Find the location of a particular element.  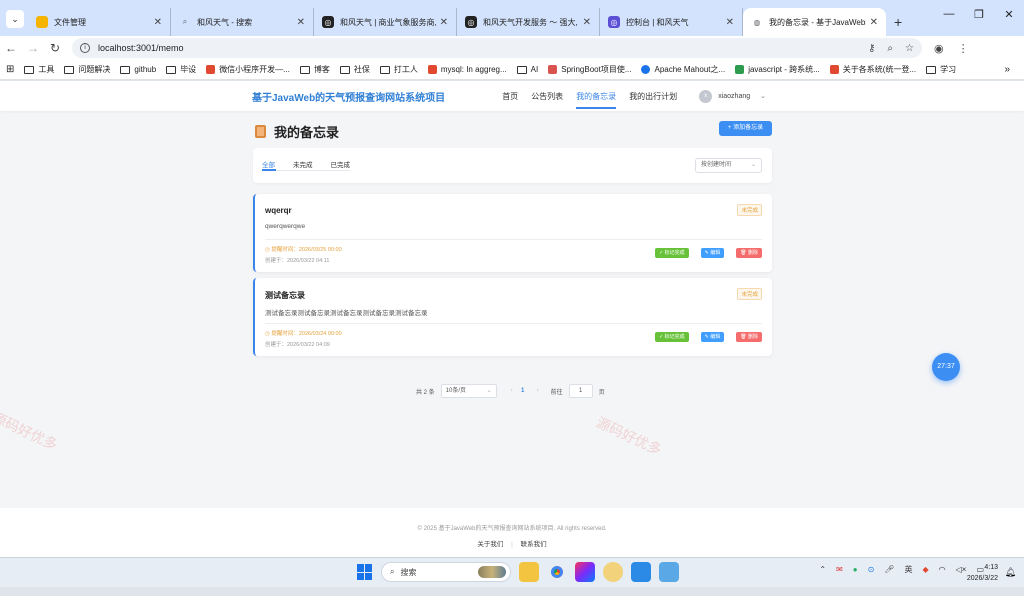

memo-created-time: 创建于：2026/03/22 04:09 is located at coordinates (297, 345).